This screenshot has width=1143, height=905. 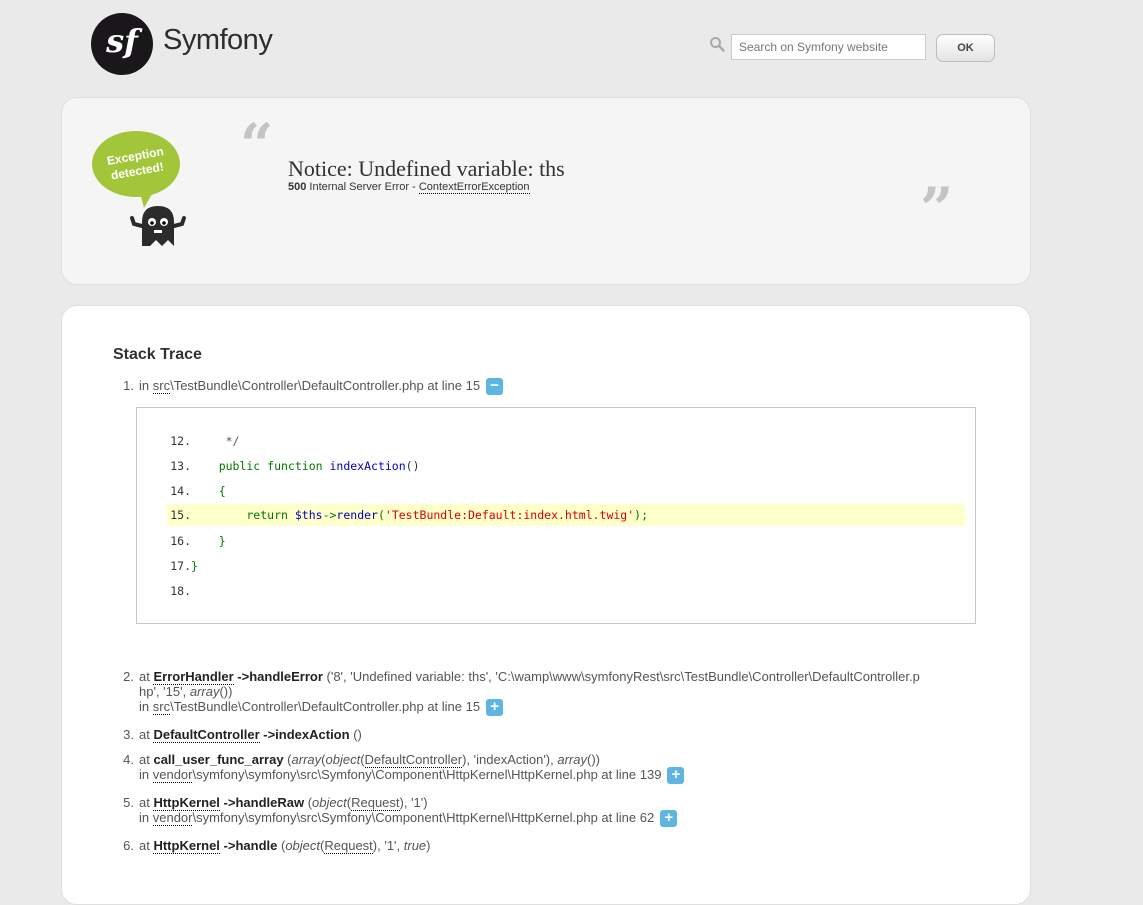 I want to click on method-name: ->handle, so click(x=248, y=845).